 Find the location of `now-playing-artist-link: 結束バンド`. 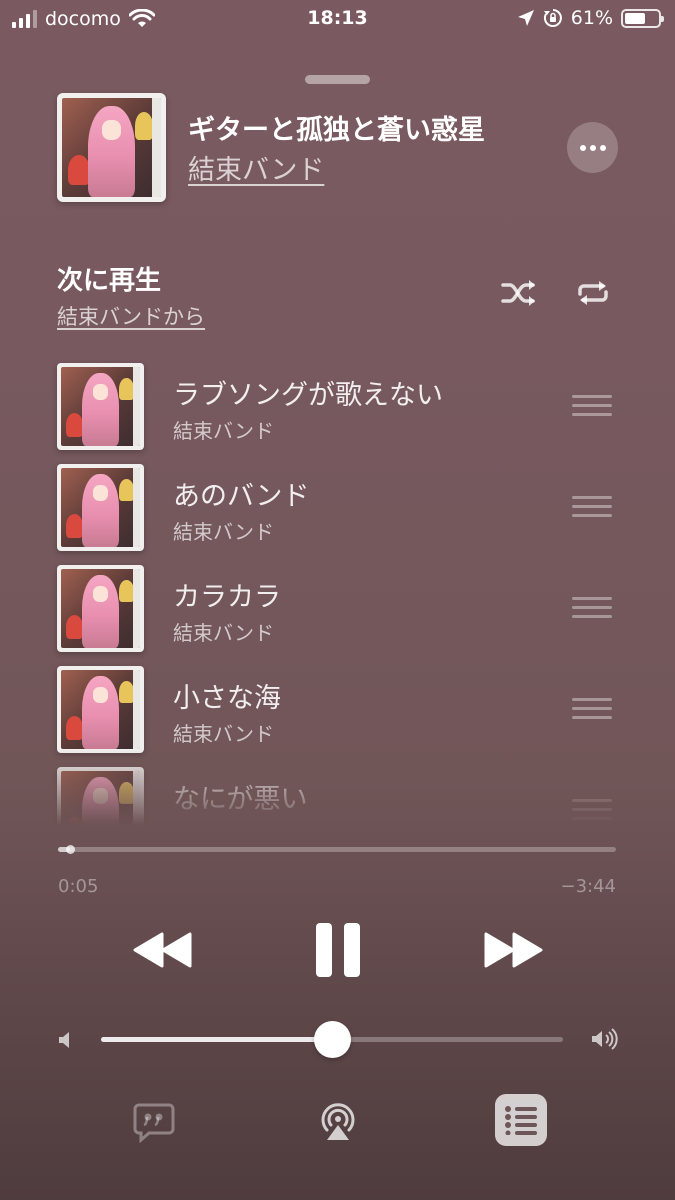

now-playing-artist-link: 結束バンド is located at coordinates (256, 167).